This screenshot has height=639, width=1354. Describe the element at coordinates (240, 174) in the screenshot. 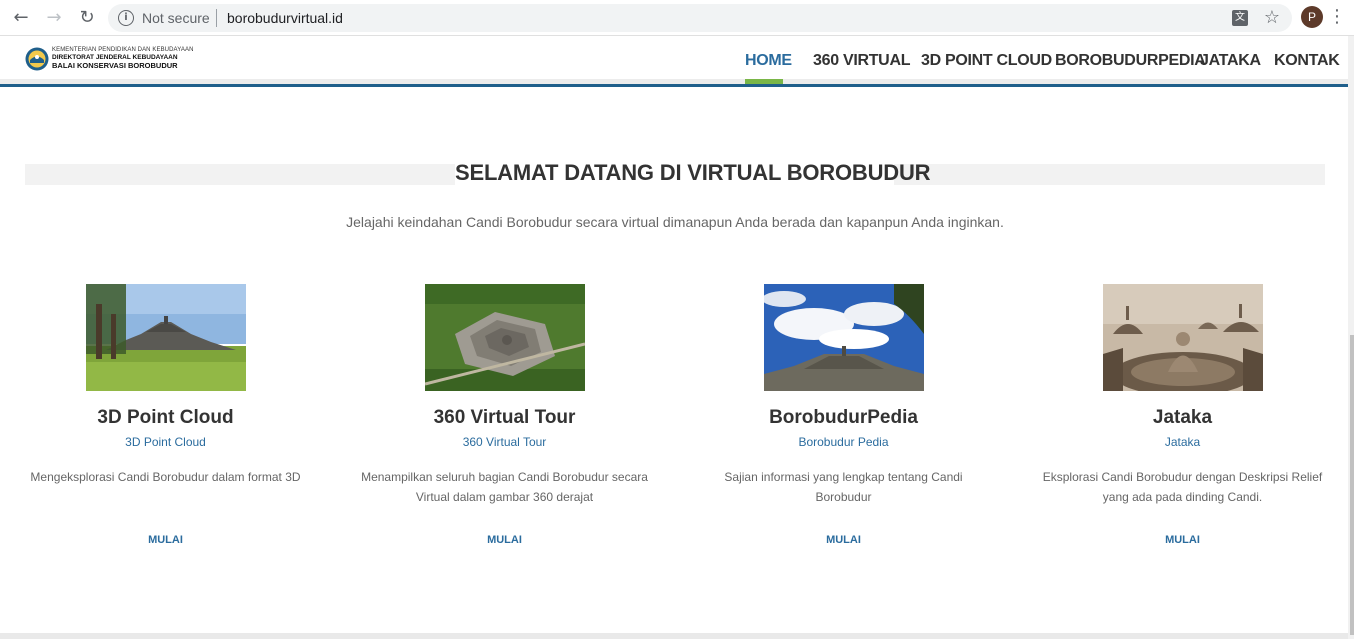

I see `title-decor-left` at that location.